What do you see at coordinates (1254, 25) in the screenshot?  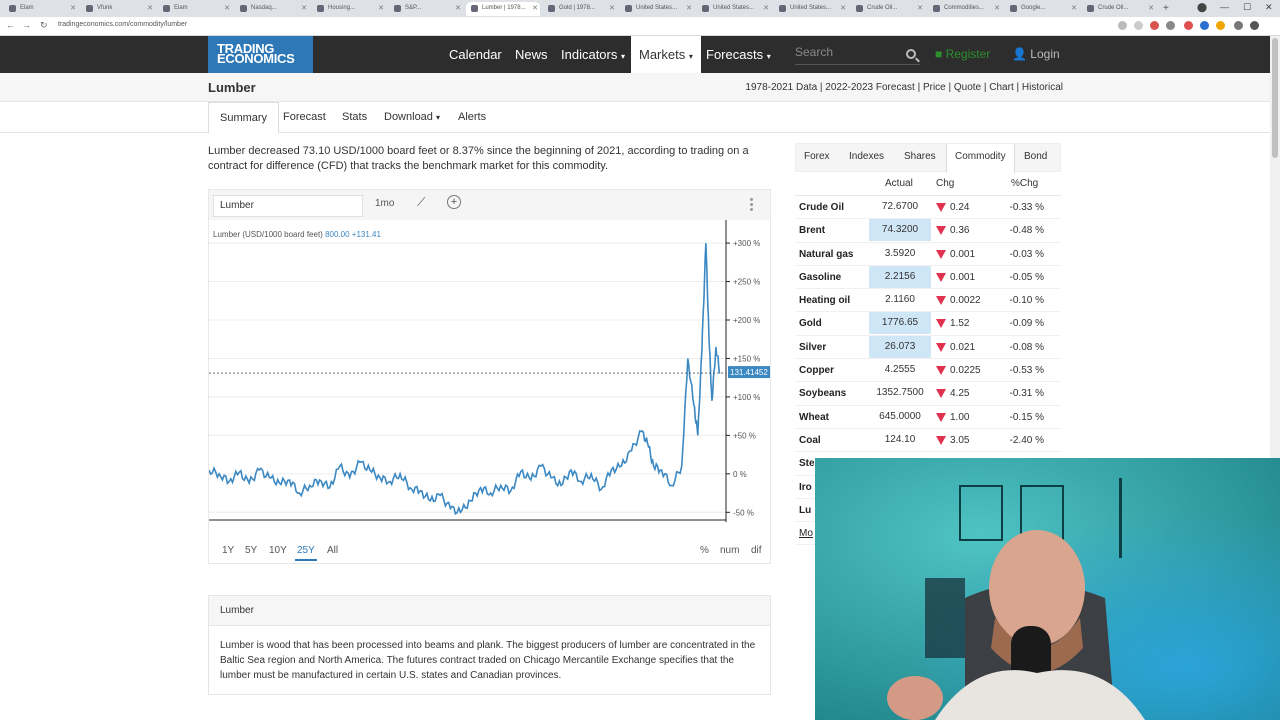 I see `profile-avatar-icon` at bounding box center [1254, 25].